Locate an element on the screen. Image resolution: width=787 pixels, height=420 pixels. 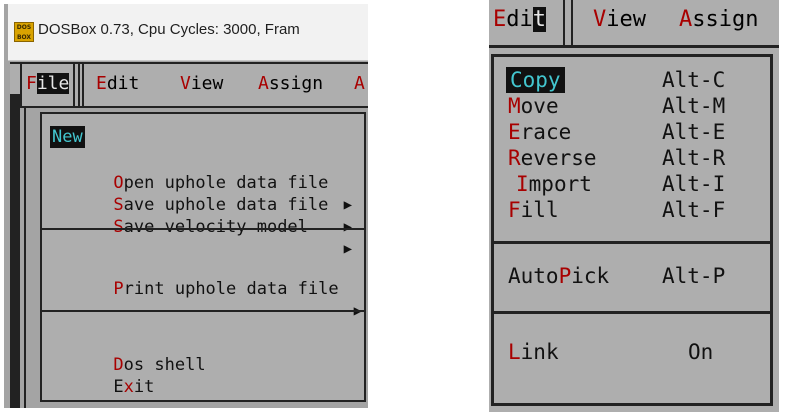
menu-bar: Edit View Assign is located at coordinates (634, 24).